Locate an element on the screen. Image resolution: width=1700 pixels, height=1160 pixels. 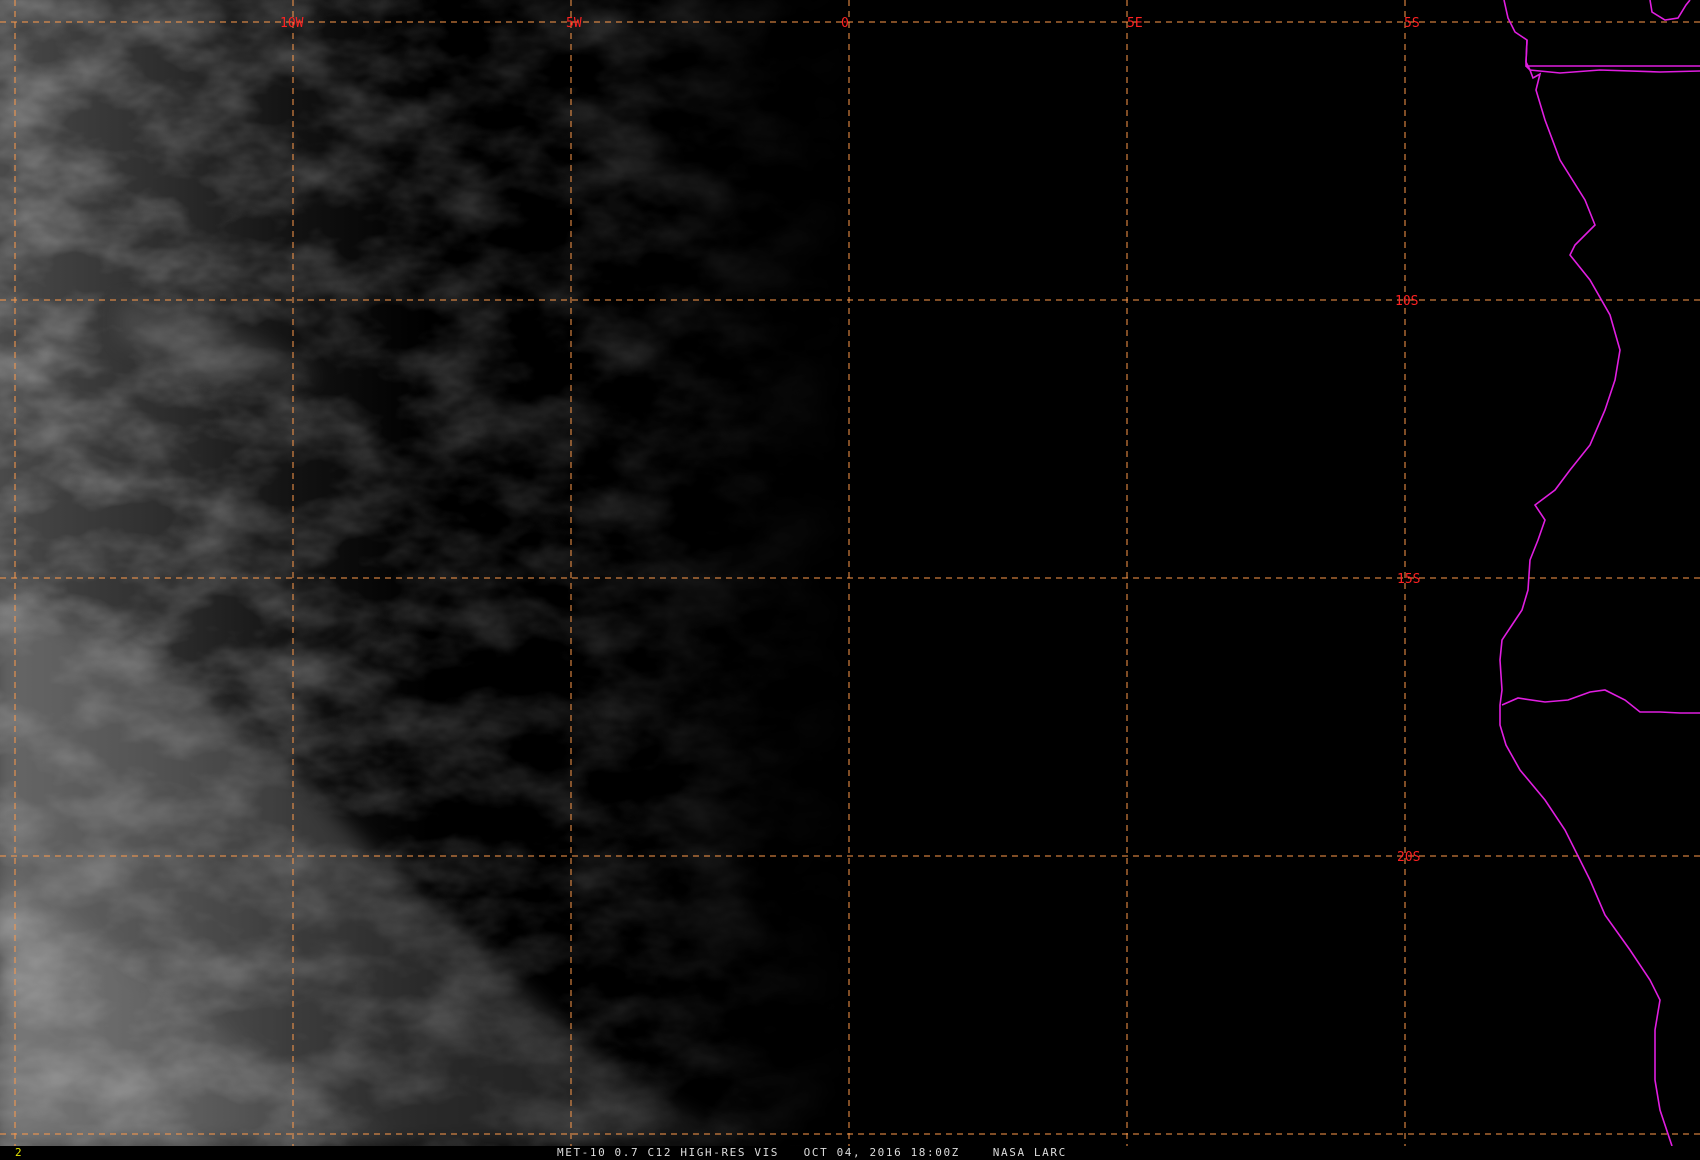
angola-namibia-border is located at coordinates (1600, 701).